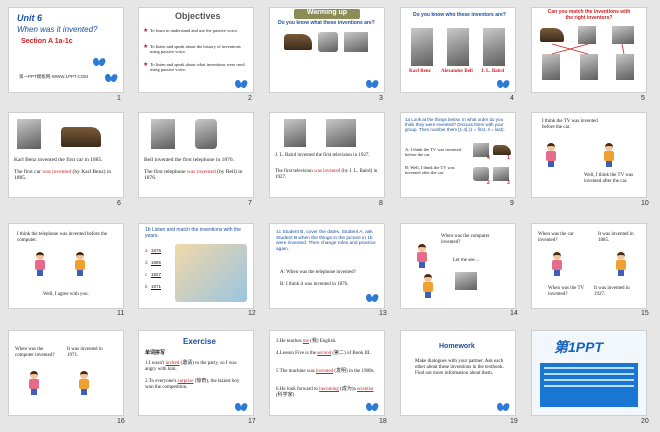 Image resolution: width=660 pixels, height=432 pixels. Describe the element at coordinates (211, 273) in the screenshot. I see `inventions-illustration` at that location.